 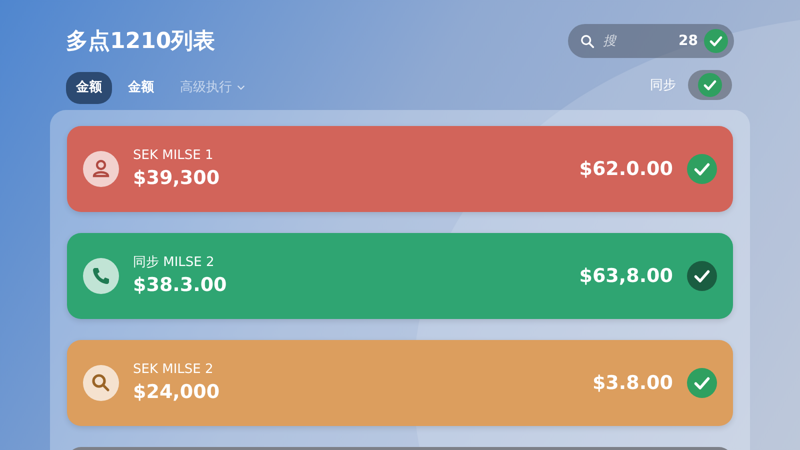 What do you see at coordinates (688, 41) in the screenshot?
I see `result-count: 28` at bounding box center [688, 41].